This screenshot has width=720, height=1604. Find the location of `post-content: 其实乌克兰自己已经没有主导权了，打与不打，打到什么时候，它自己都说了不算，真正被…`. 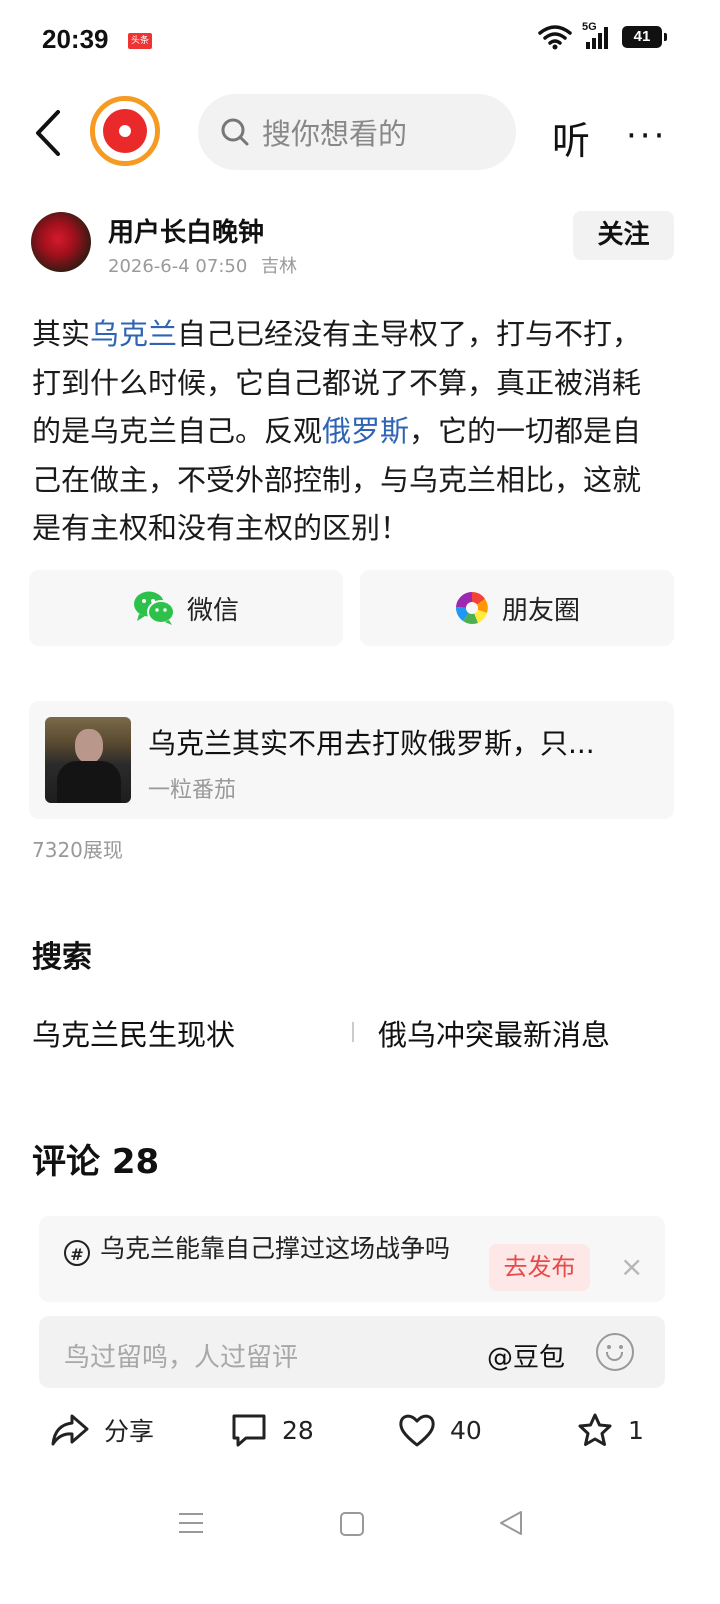

post-content: 其实乌克兰自己已经没有主导权了，打与不打，打到什么时候，它自己都说了不算，真正被… is located at coordinates (347, 431).